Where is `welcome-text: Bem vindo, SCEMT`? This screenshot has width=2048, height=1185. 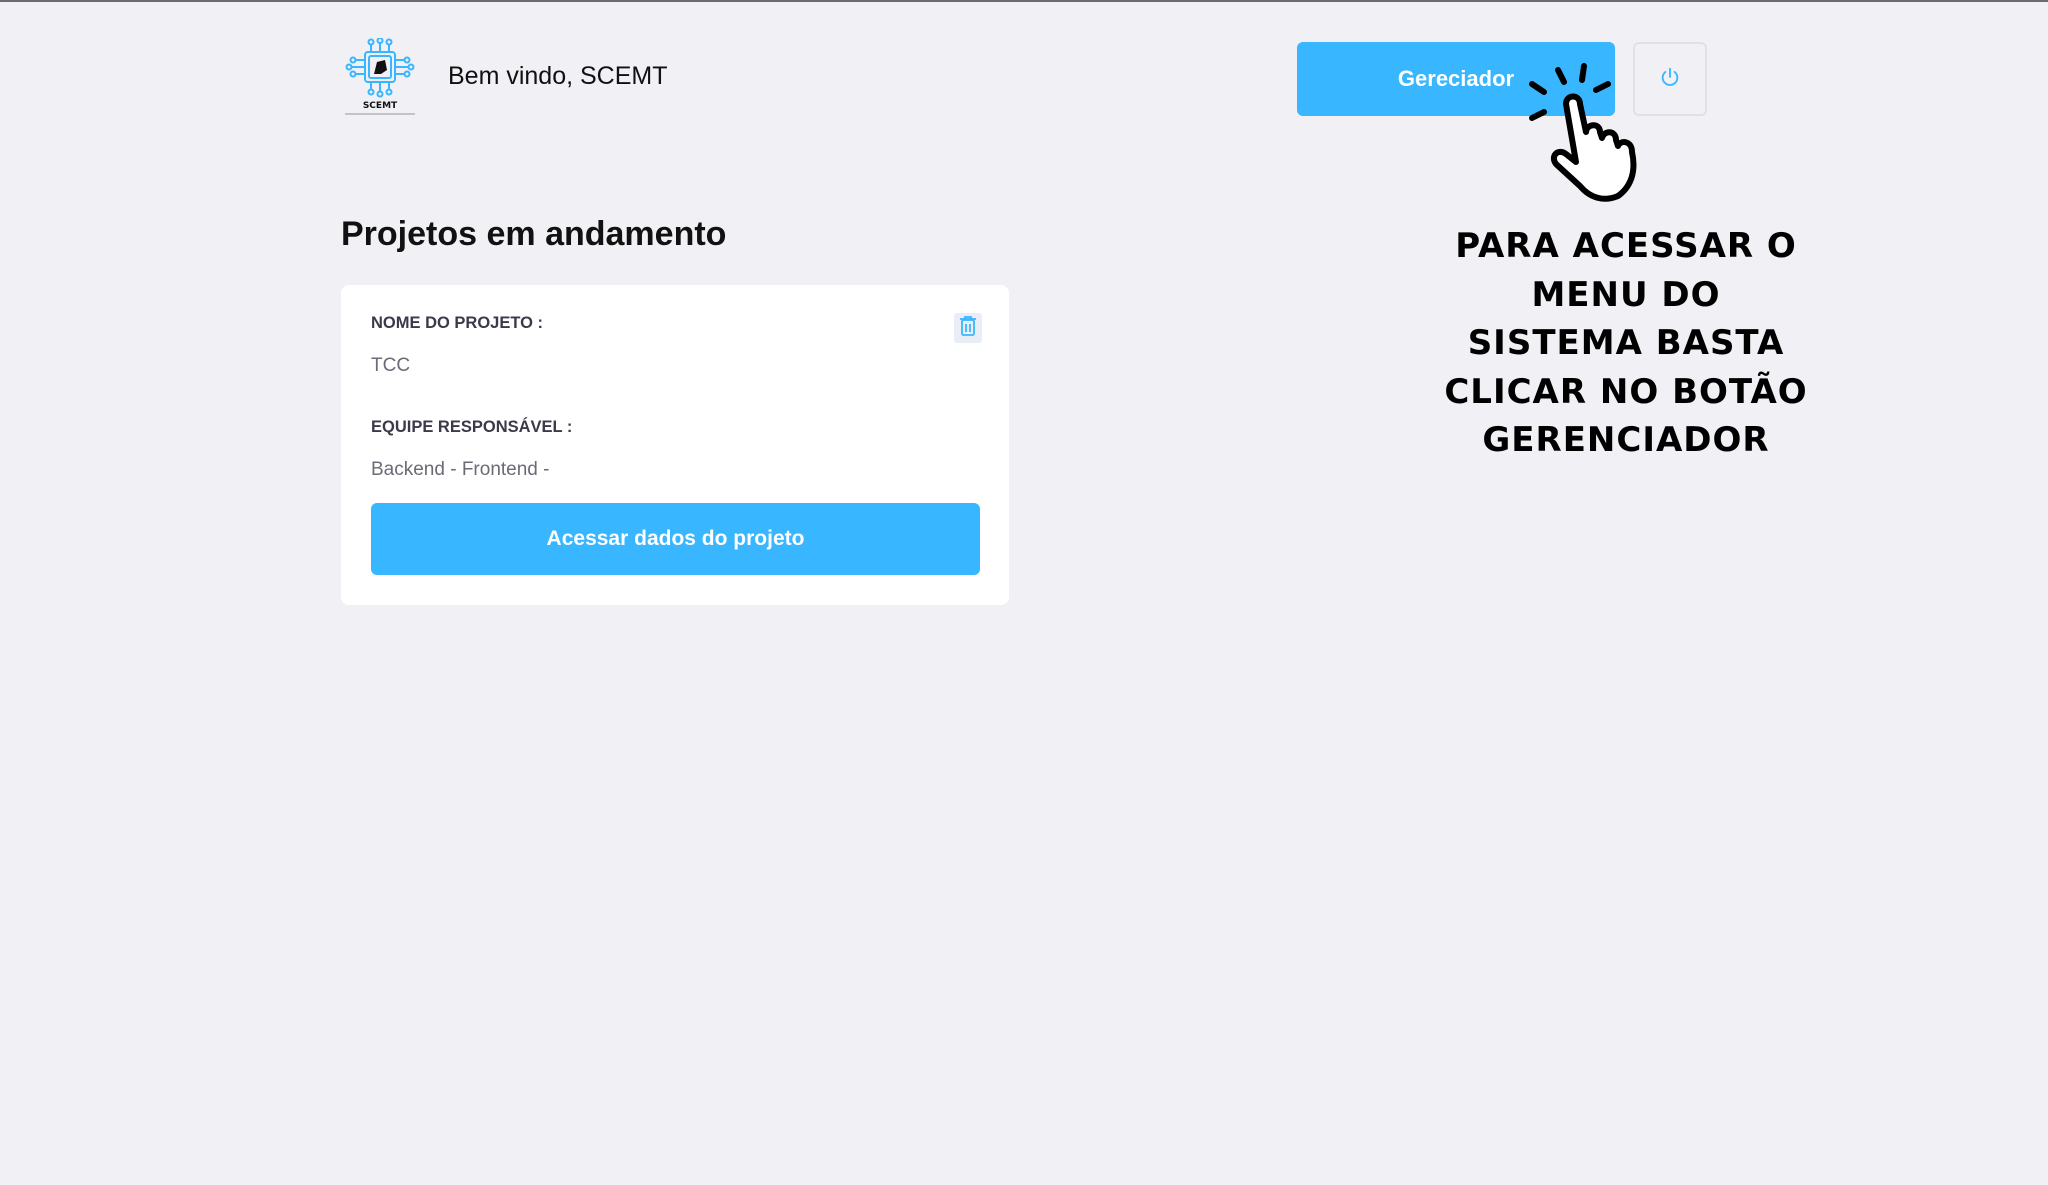
welcome-text: Bem vindo, SCEMT is located at coordinates (558, 76).